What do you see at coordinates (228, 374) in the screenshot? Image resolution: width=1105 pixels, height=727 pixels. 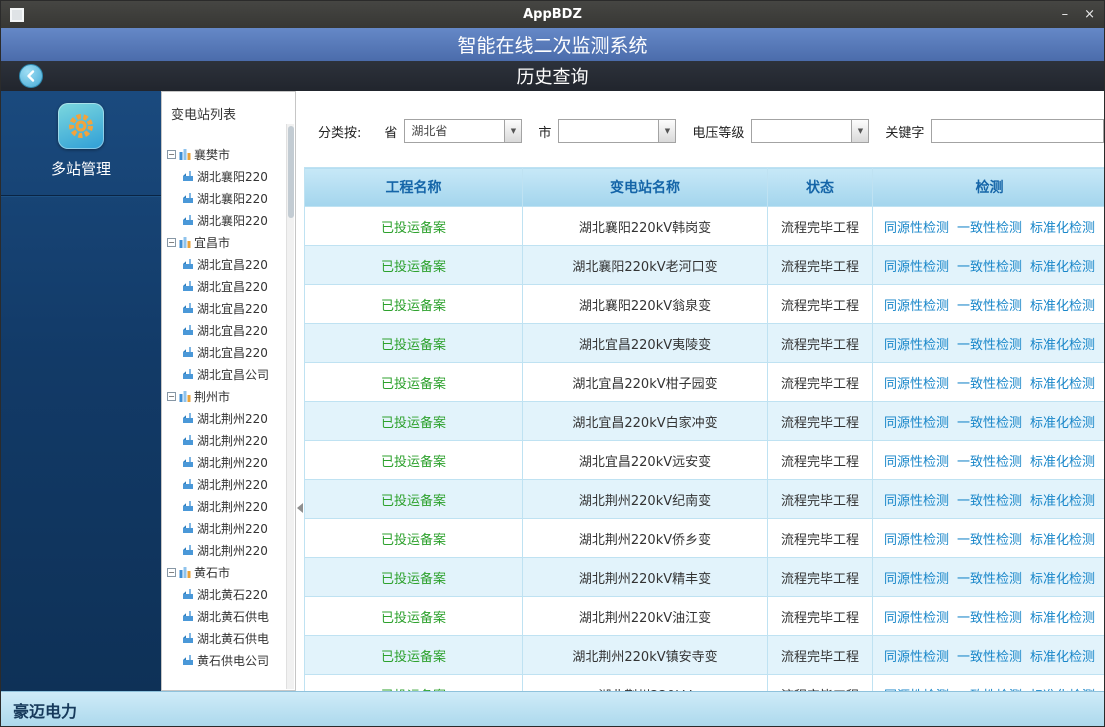 I see `tree-substation-item: 湖北宜昌公司` at bounding box center [228, 374].